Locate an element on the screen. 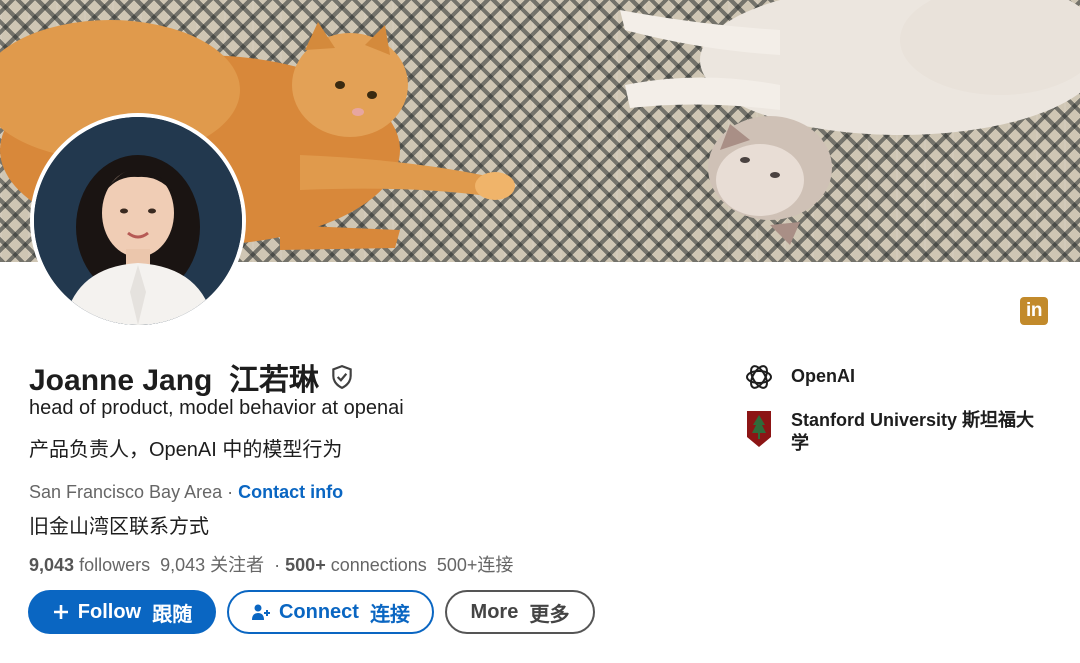 This screenshot has width=1080, height=663. more-button: More 更多 is located at coordinates (520, 612).